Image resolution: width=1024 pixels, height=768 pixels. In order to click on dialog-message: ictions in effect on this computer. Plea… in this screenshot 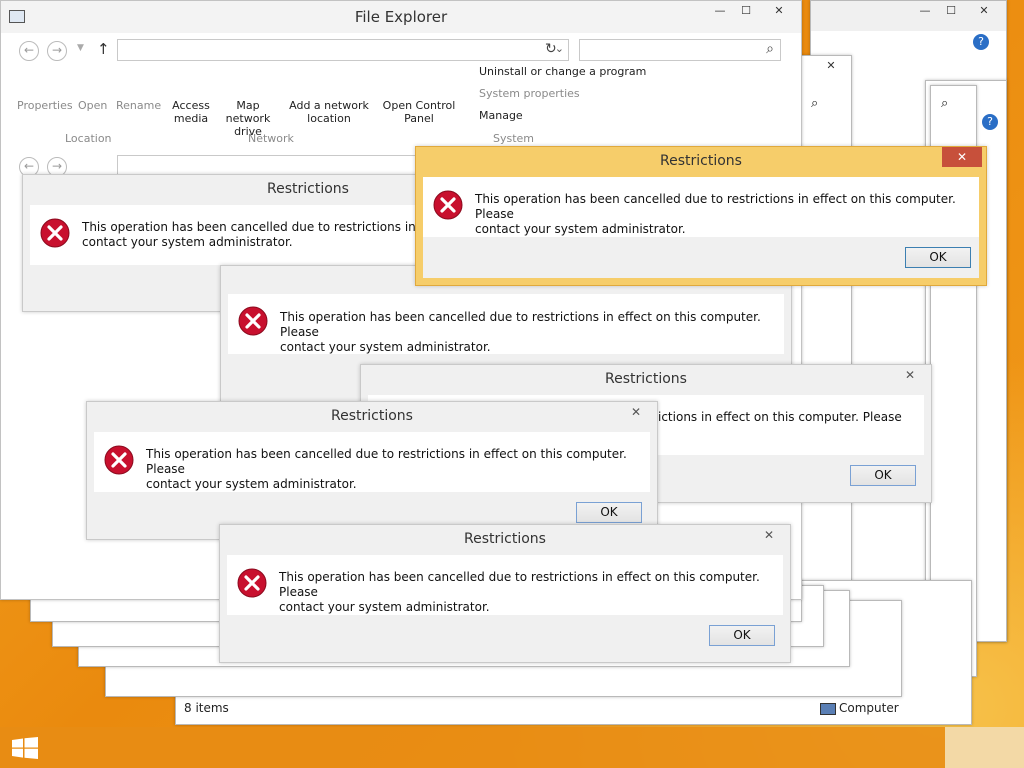, I will do `click(780, 417)`.